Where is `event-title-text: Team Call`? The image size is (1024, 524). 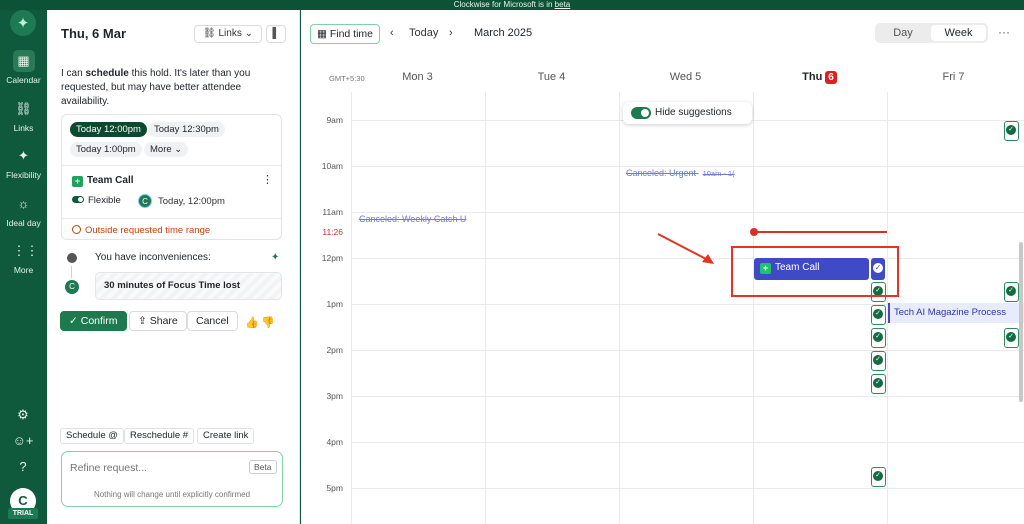 event-title-text: Team Call is located at coordinates (110, 180).